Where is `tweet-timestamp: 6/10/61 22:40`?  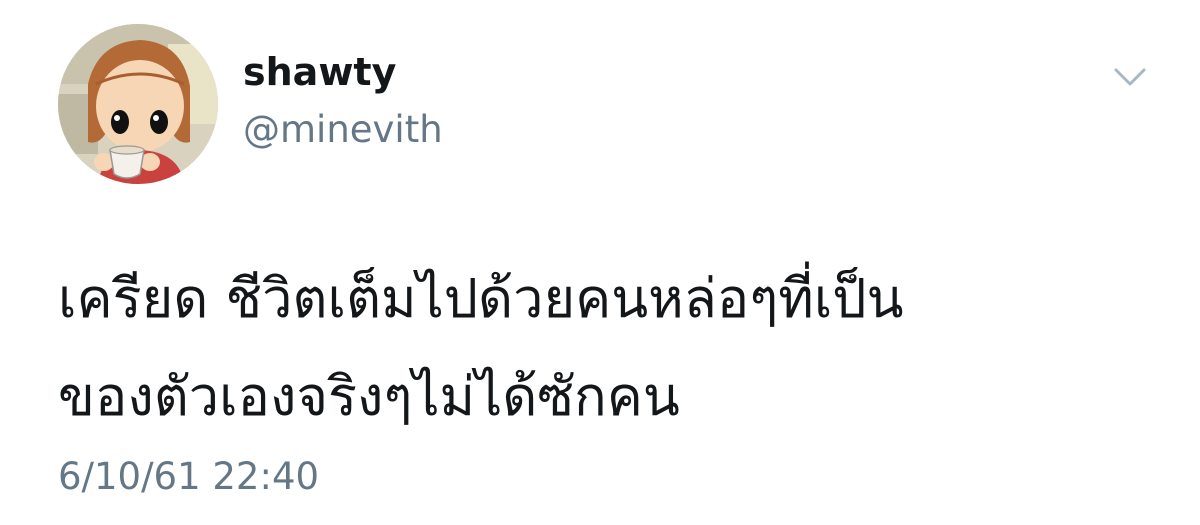 tweet-timestamp: 6/10/61 22:40 is located at coordinates (188, 477).